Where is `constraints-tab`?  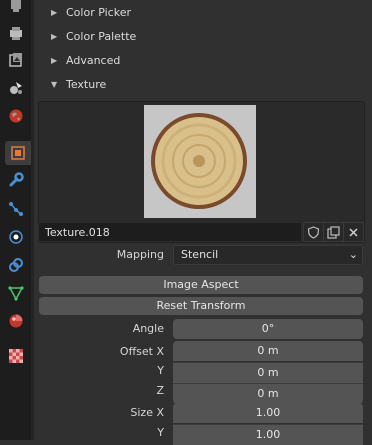 constraints-tab is located at coordinates (16, 265).